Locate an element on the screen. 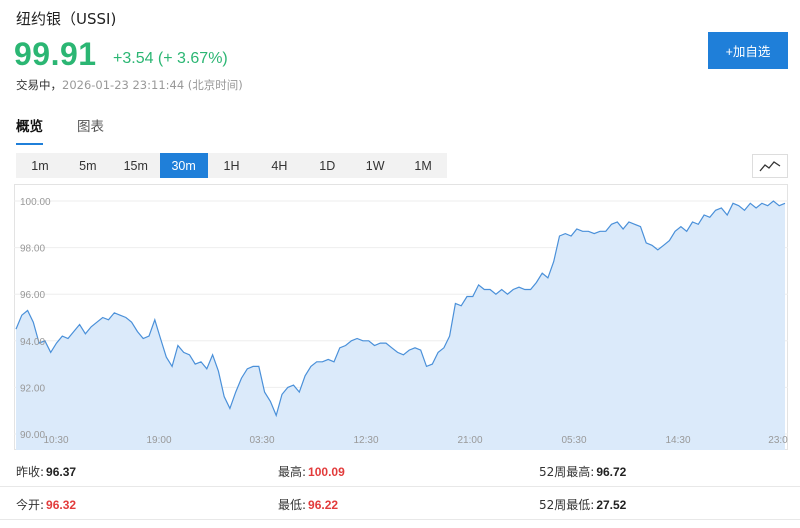 The image size is (800, 528). tab-chart: 图表 is located at coordinates (90, 130).